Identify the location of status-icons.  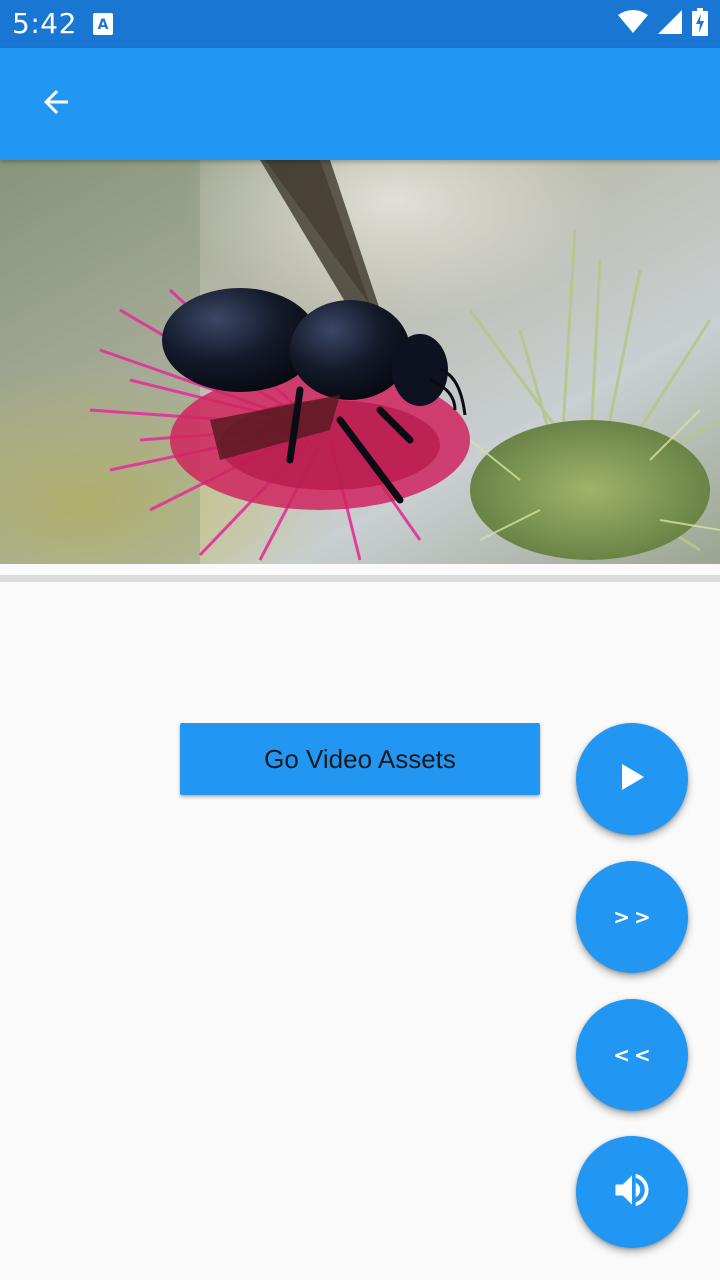
(663, 24).